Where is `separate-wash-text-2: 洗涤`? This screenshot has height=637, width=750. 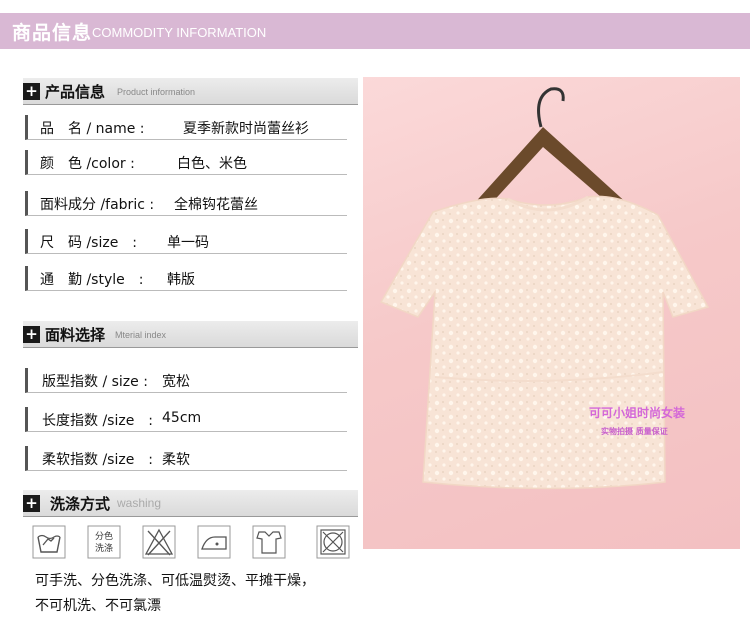 separate-wash-text-2: 洗涤 is located at coordinates (104, 548).